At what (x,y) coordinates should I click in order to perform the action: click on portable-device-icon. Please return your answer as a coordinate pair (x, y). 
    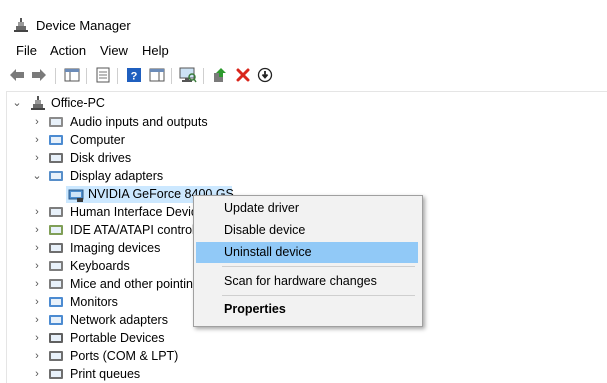
    Looking at the image, I should click on (56, 338).